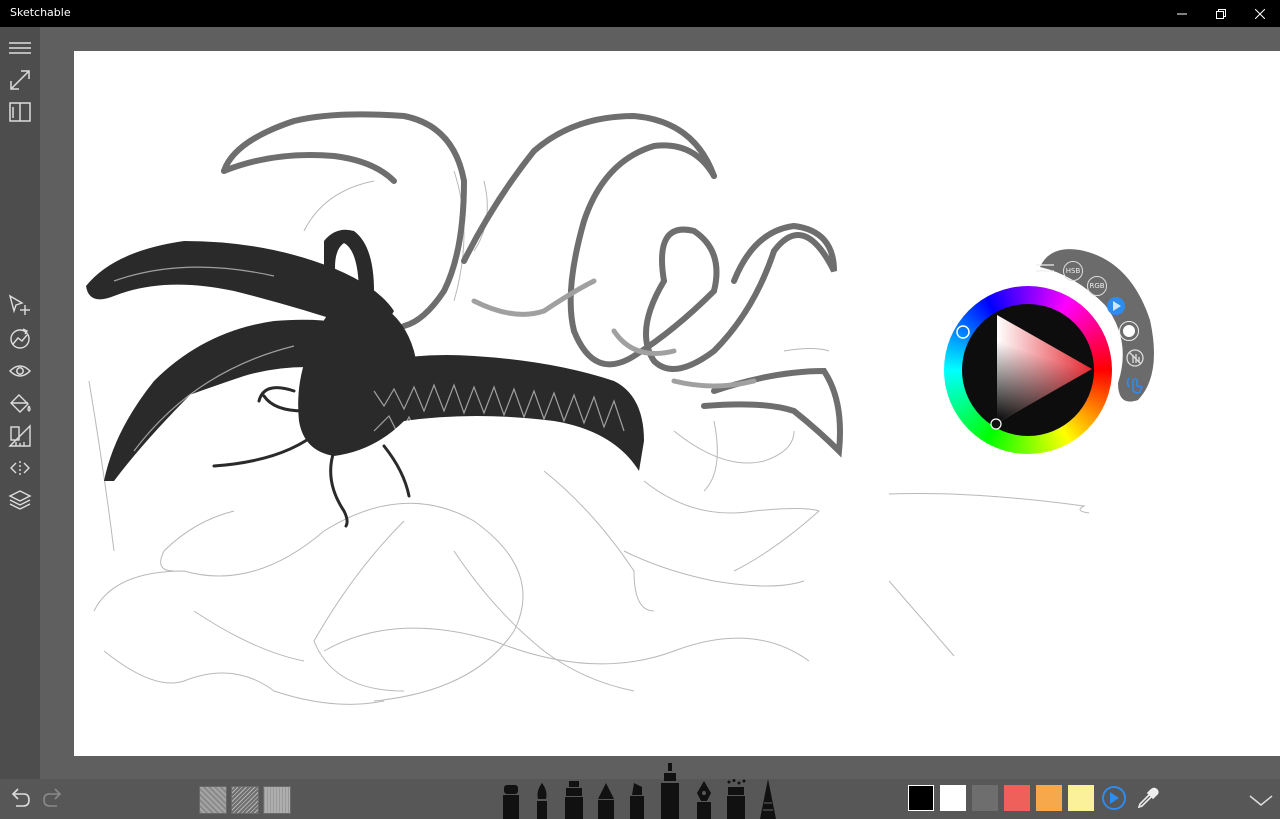 The image size is (1280, 819). What do you see at coordinates (1081, 798) in the screenshot?
I see `color-swatch-yellow` at bounding box center [1081, 798].